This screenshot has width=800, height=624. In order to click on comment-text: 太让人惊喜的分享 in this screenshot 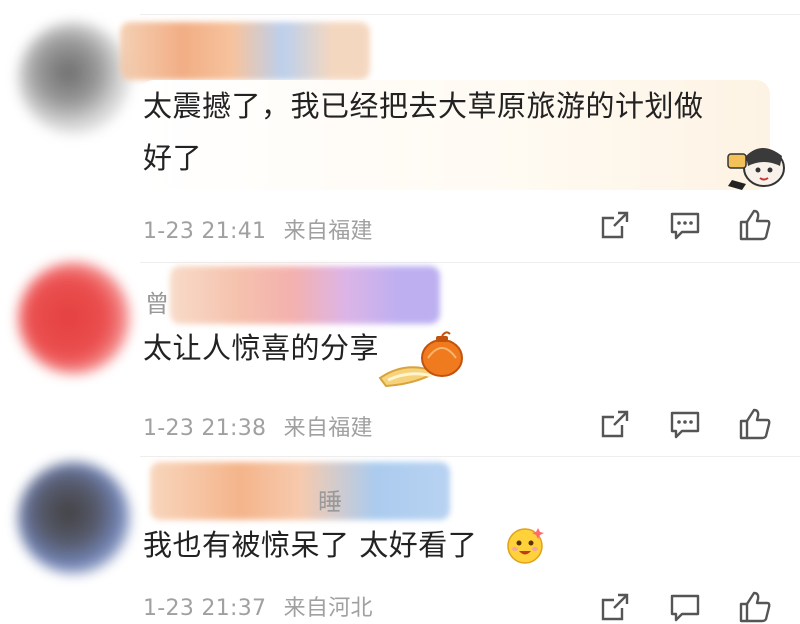, I will do `click(261, 348)`.